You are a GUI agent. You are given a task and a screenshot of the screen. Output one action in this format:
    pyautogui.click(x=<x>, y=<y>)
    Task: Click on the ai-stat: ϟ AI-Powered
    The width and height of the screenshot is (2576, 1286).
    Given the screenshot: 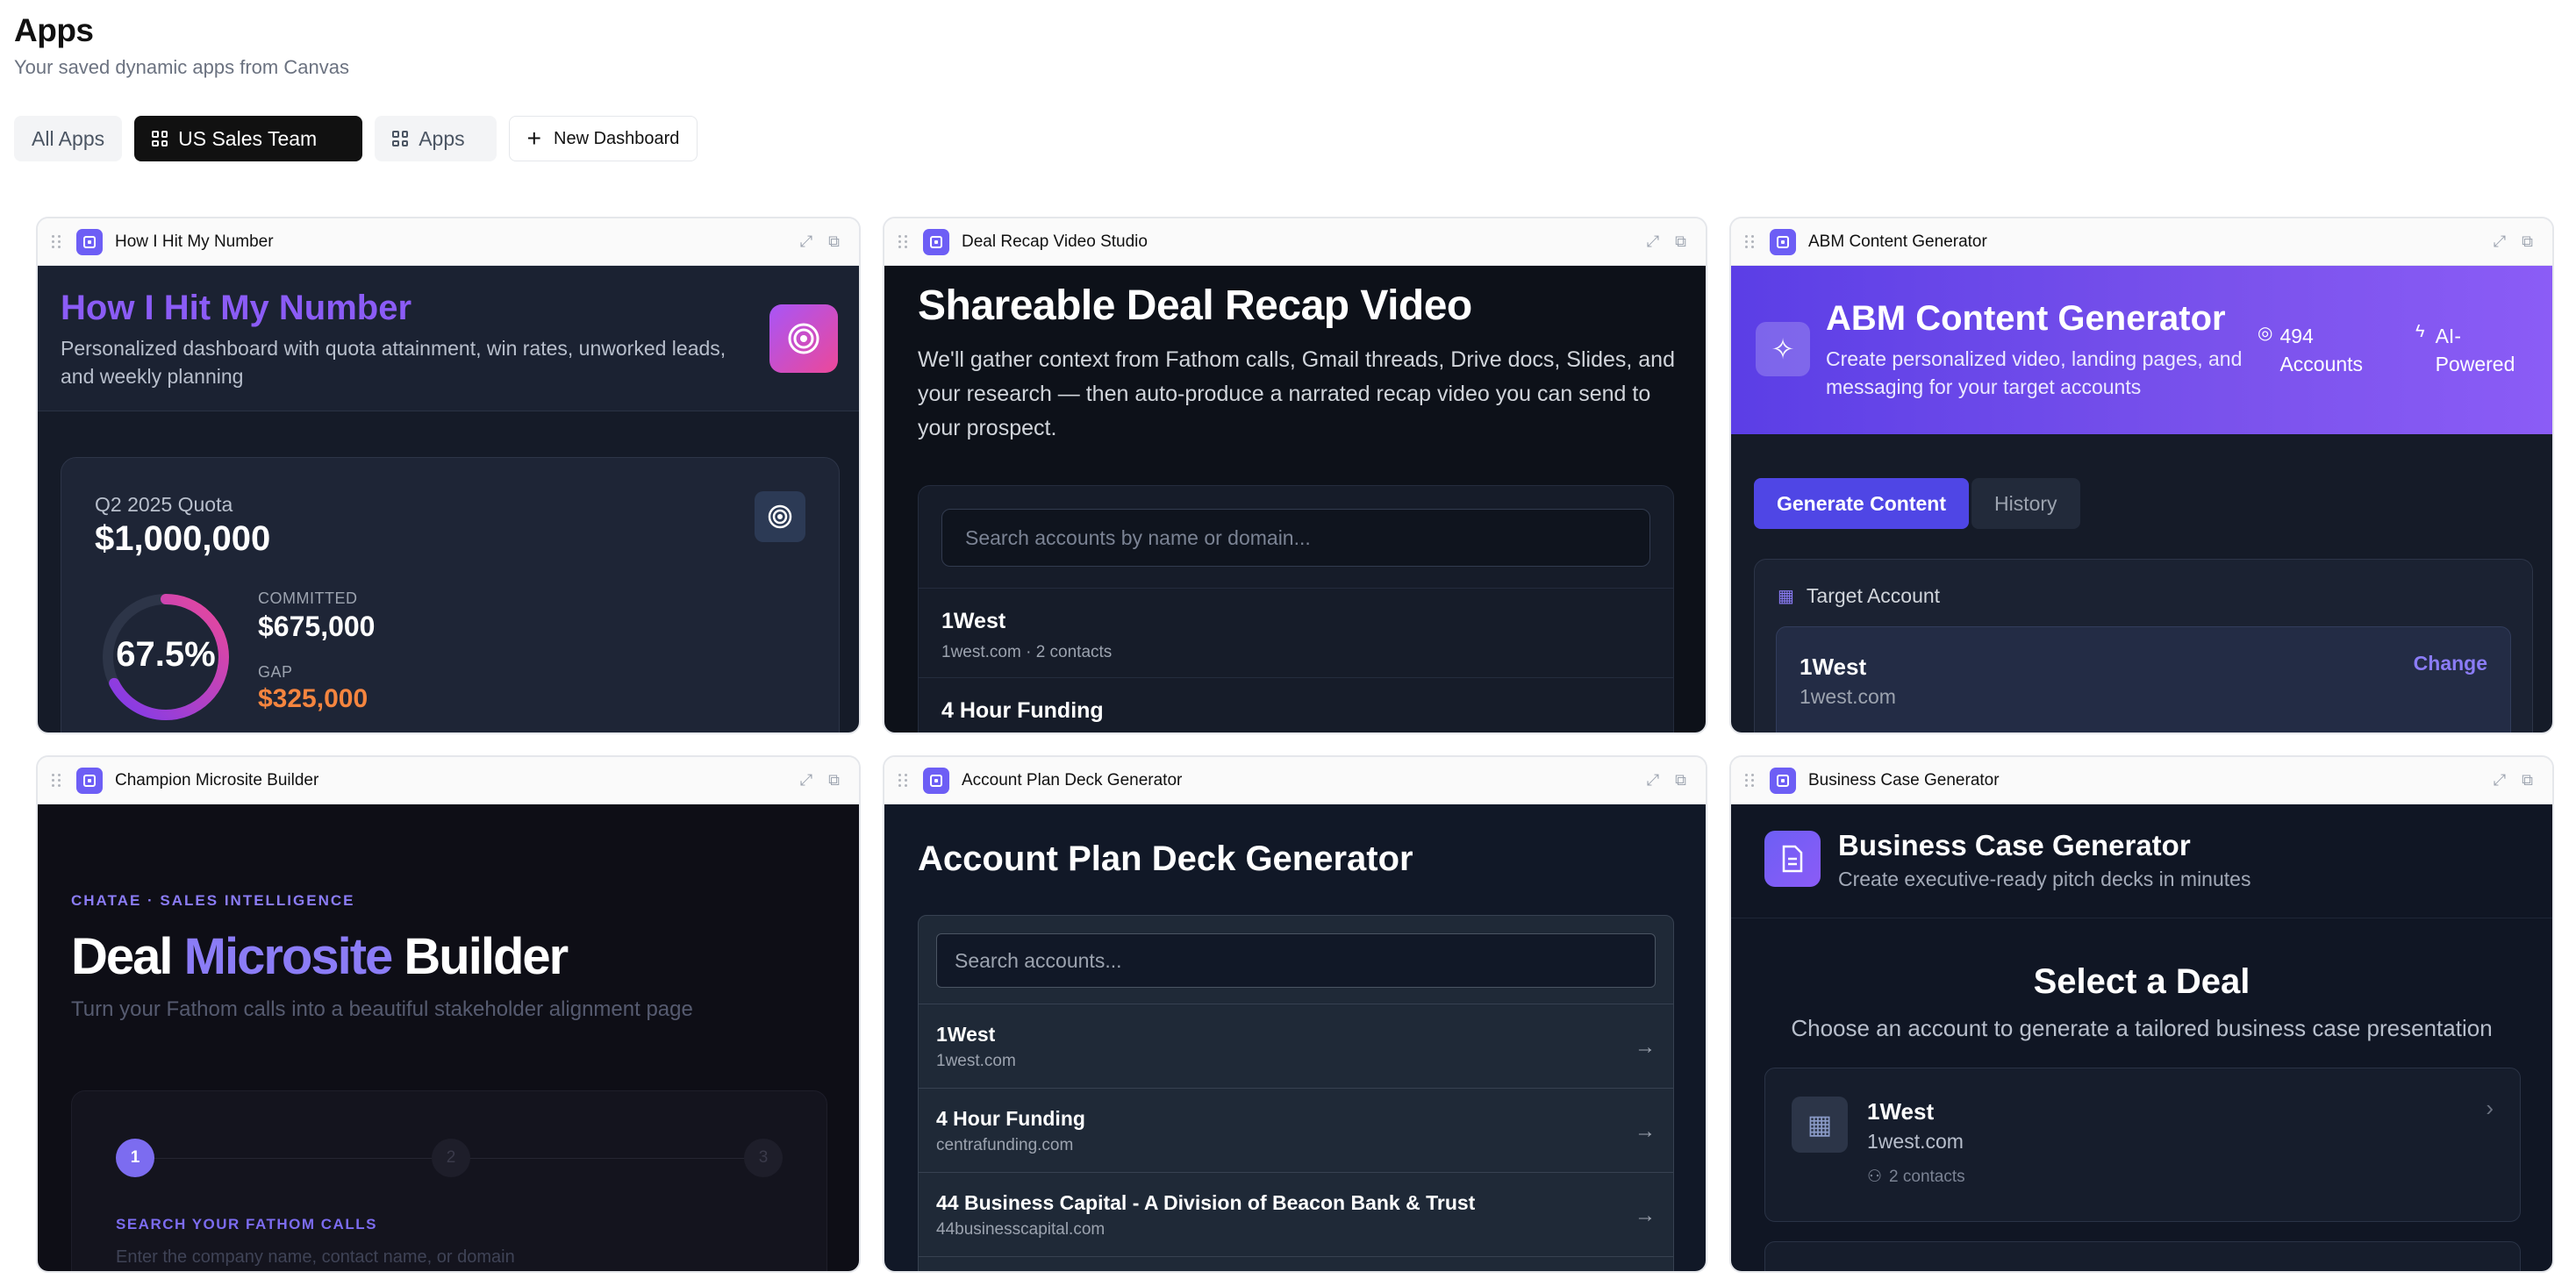 What is the action you would take?
    pyautogui.click(x=2473, y=350)
    